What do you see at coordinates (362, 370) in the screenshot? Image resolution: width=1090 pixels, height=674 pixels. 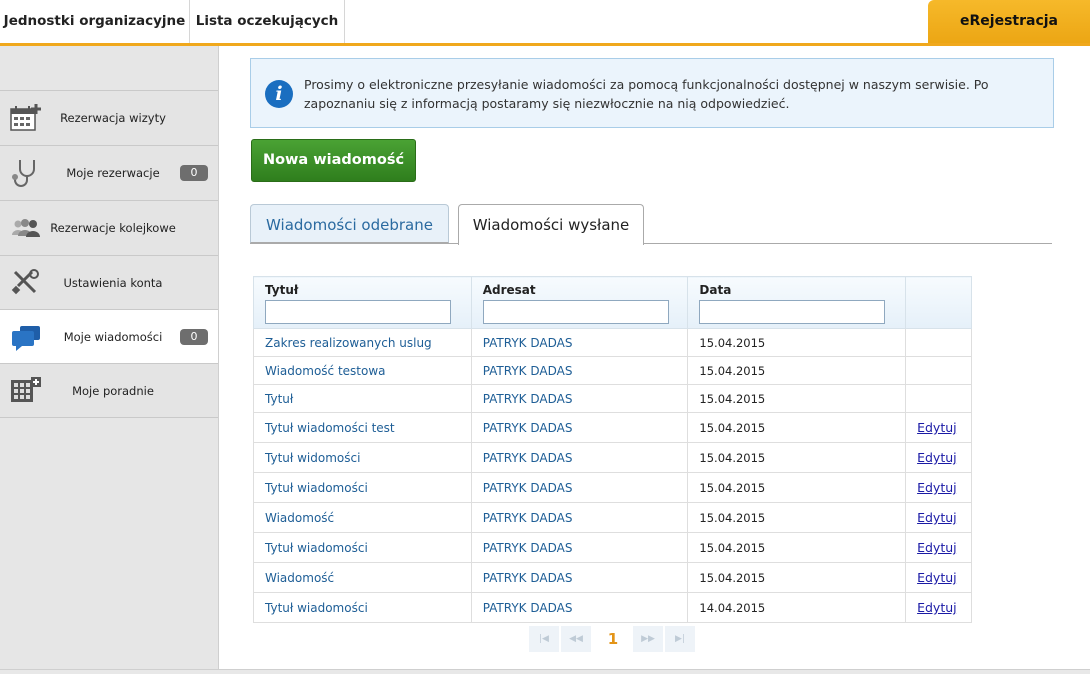 I see `message-title: Wiadomość testowa` at bounding box center [362, 370].